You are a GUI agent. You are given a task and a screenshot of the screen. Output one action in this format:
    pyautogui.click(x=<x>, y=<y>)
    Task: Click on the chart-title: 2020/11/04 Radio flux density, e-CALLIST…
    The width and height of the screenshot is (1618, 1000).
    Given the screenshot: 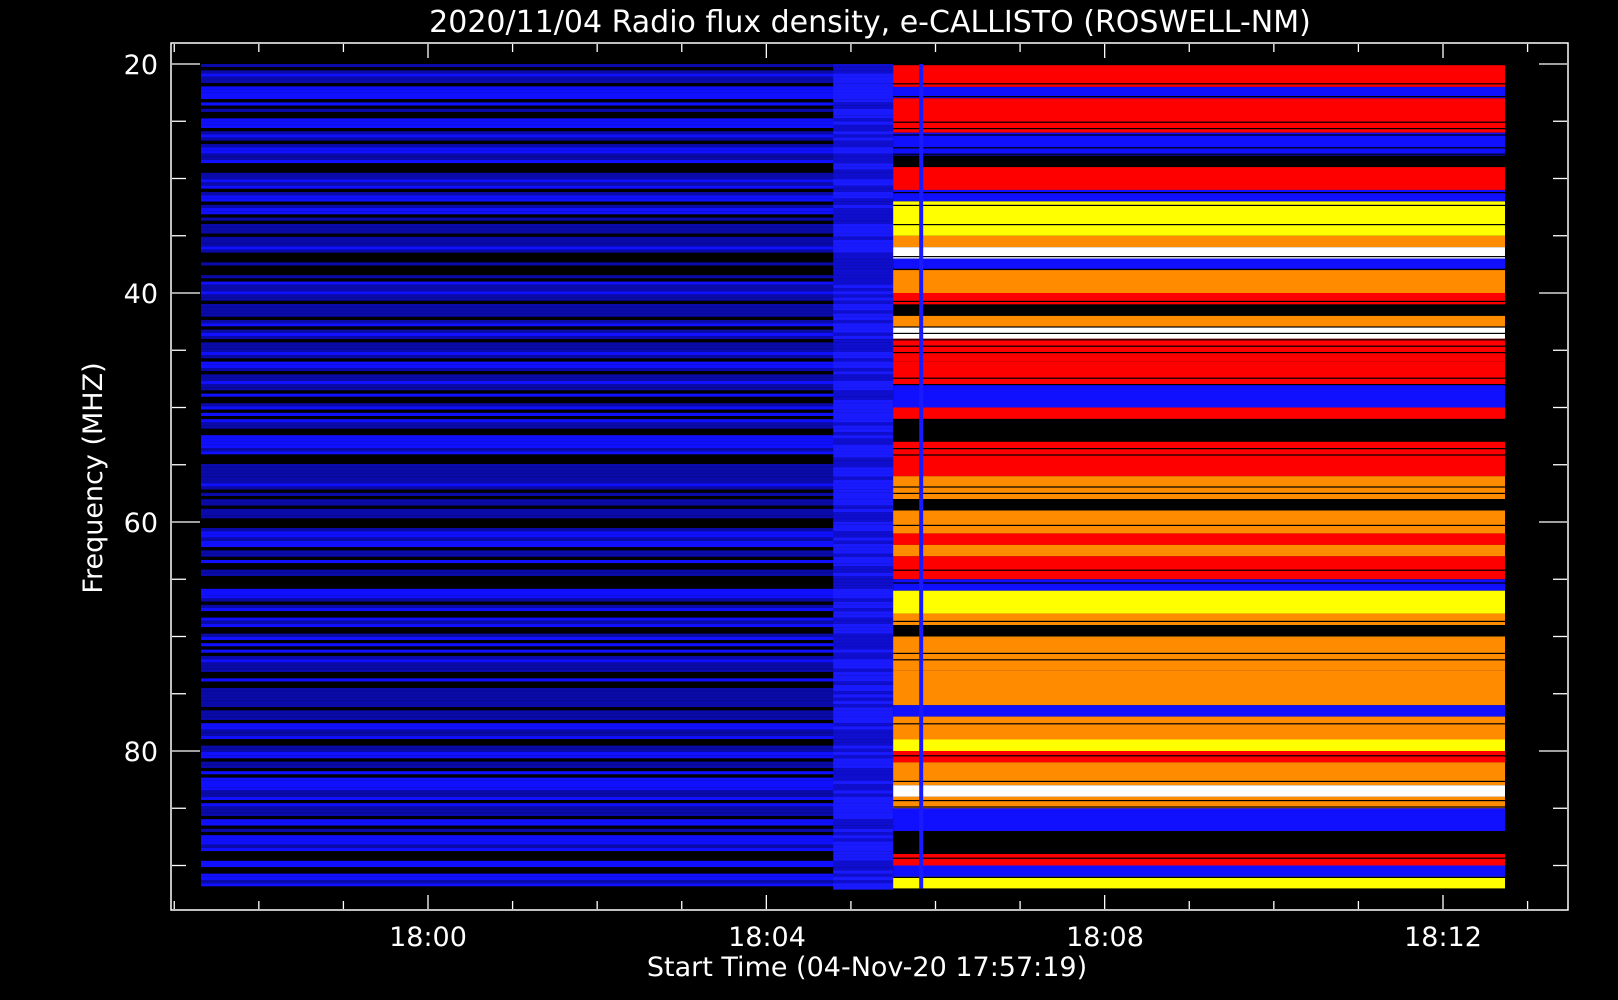 What is the action you would take?
    pyautogui.click(x=870, y=22)
    